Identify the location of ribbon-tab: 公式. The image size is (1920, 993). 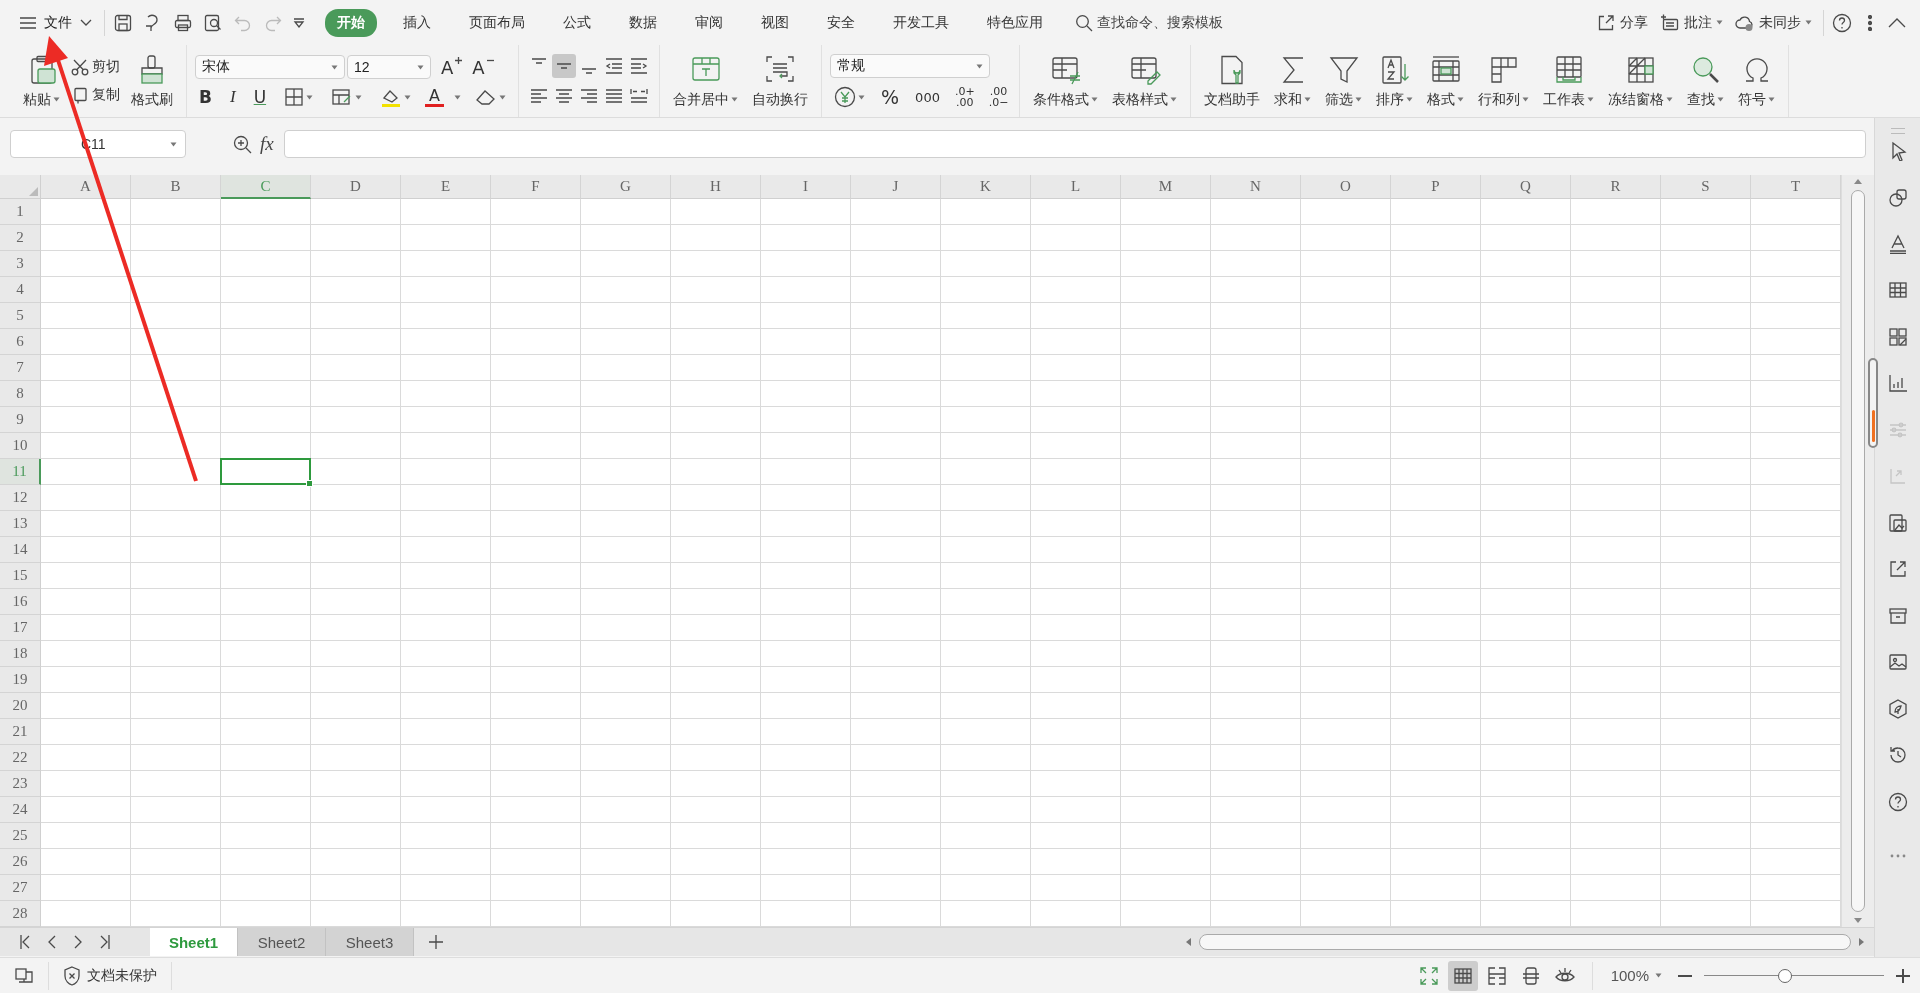
(577, 22).